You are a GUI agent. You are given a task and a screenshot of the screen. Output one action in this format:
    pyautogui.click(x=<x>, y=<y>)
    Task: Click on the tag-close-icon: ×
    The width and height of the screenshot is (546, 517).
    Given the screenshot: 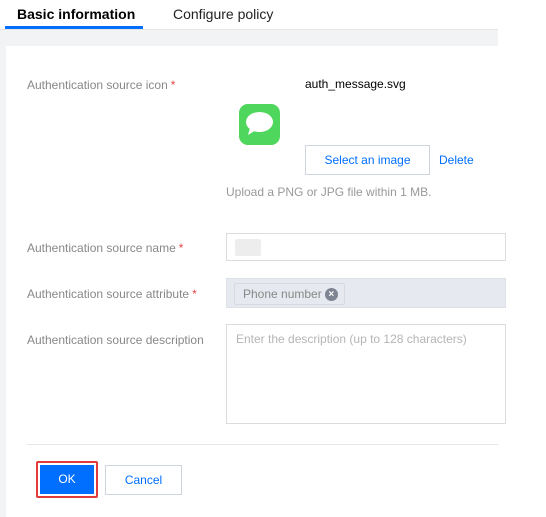 What is the action you would take?
    pyautogui.click(x=331, y=294)
    